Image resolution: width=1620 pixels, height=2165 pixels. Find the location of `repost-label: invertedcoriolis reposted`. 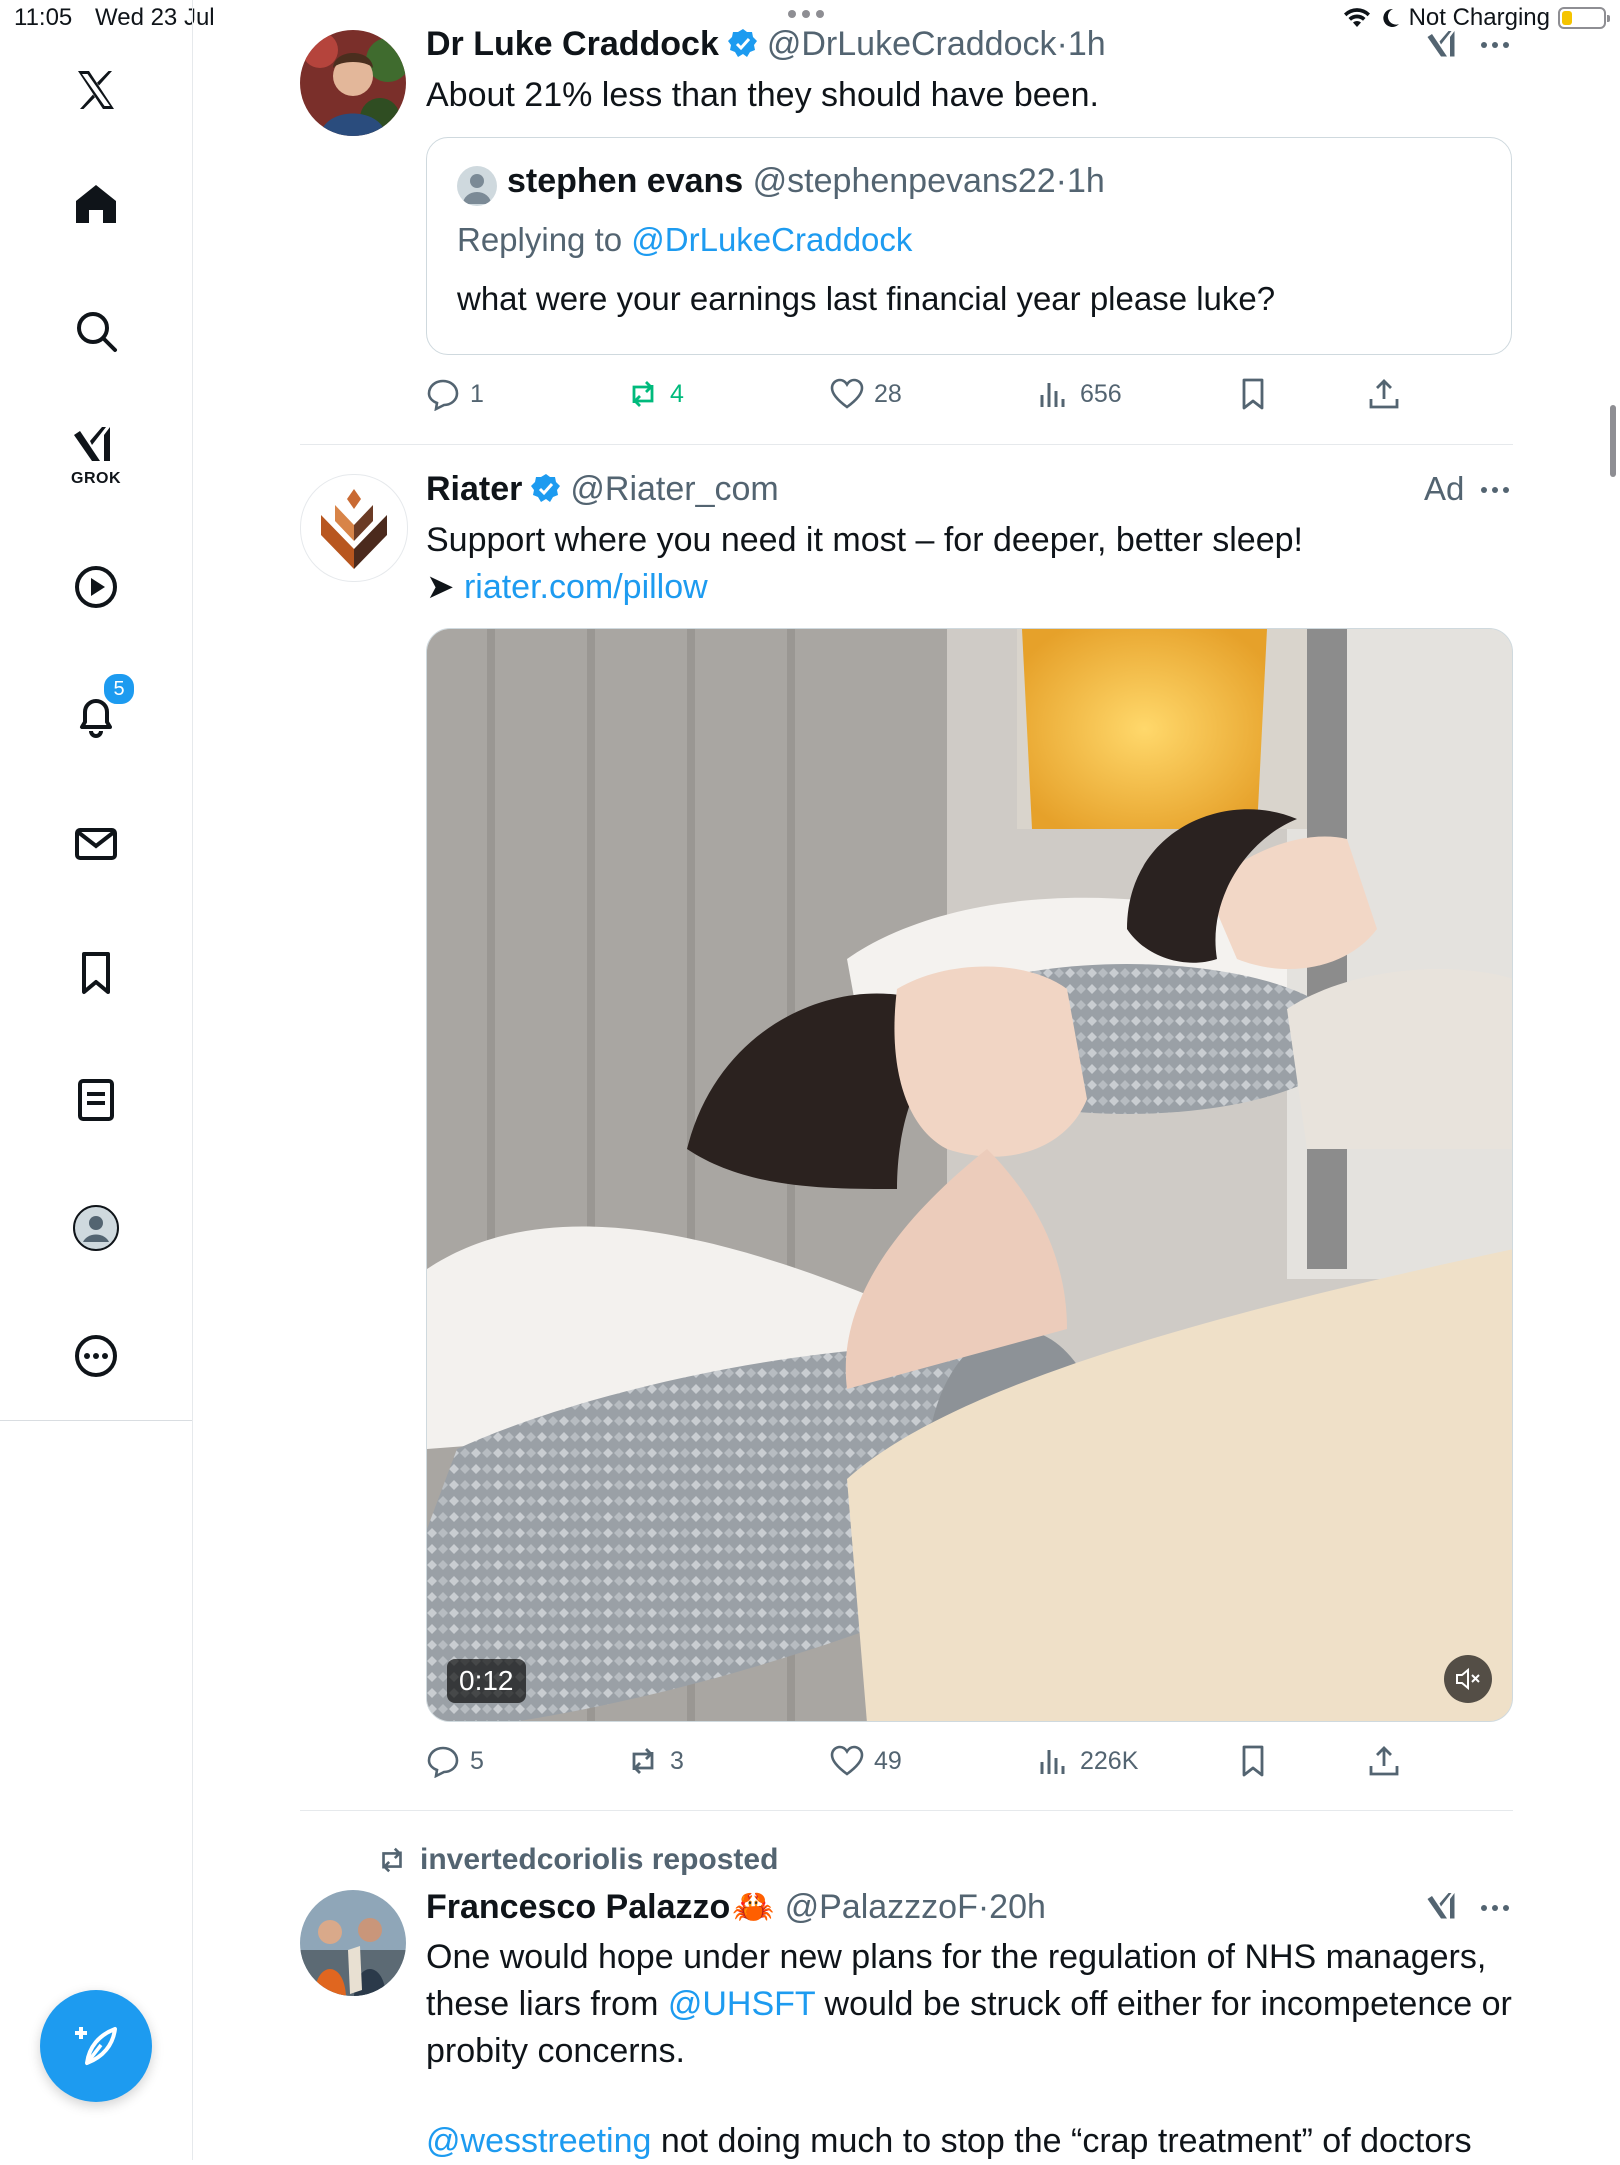

repost-label: invertedcoriolis reposted is located at coordinates (599, 1859).